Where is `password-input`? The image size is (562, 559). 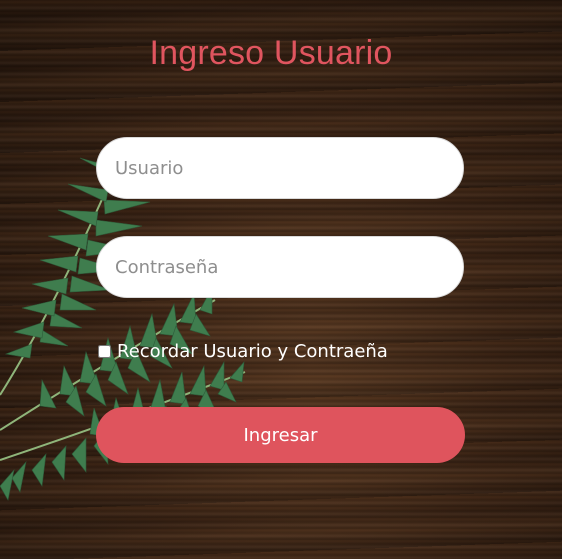 password-input is located at coordinates (280, 267).